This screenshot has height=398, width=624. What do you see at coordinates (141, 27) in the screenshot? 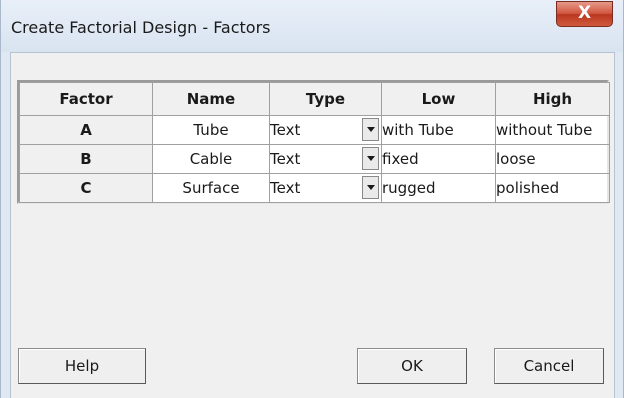
I see `window-title: Create Factorial Design - Factors` at bounding box center [141, 27].